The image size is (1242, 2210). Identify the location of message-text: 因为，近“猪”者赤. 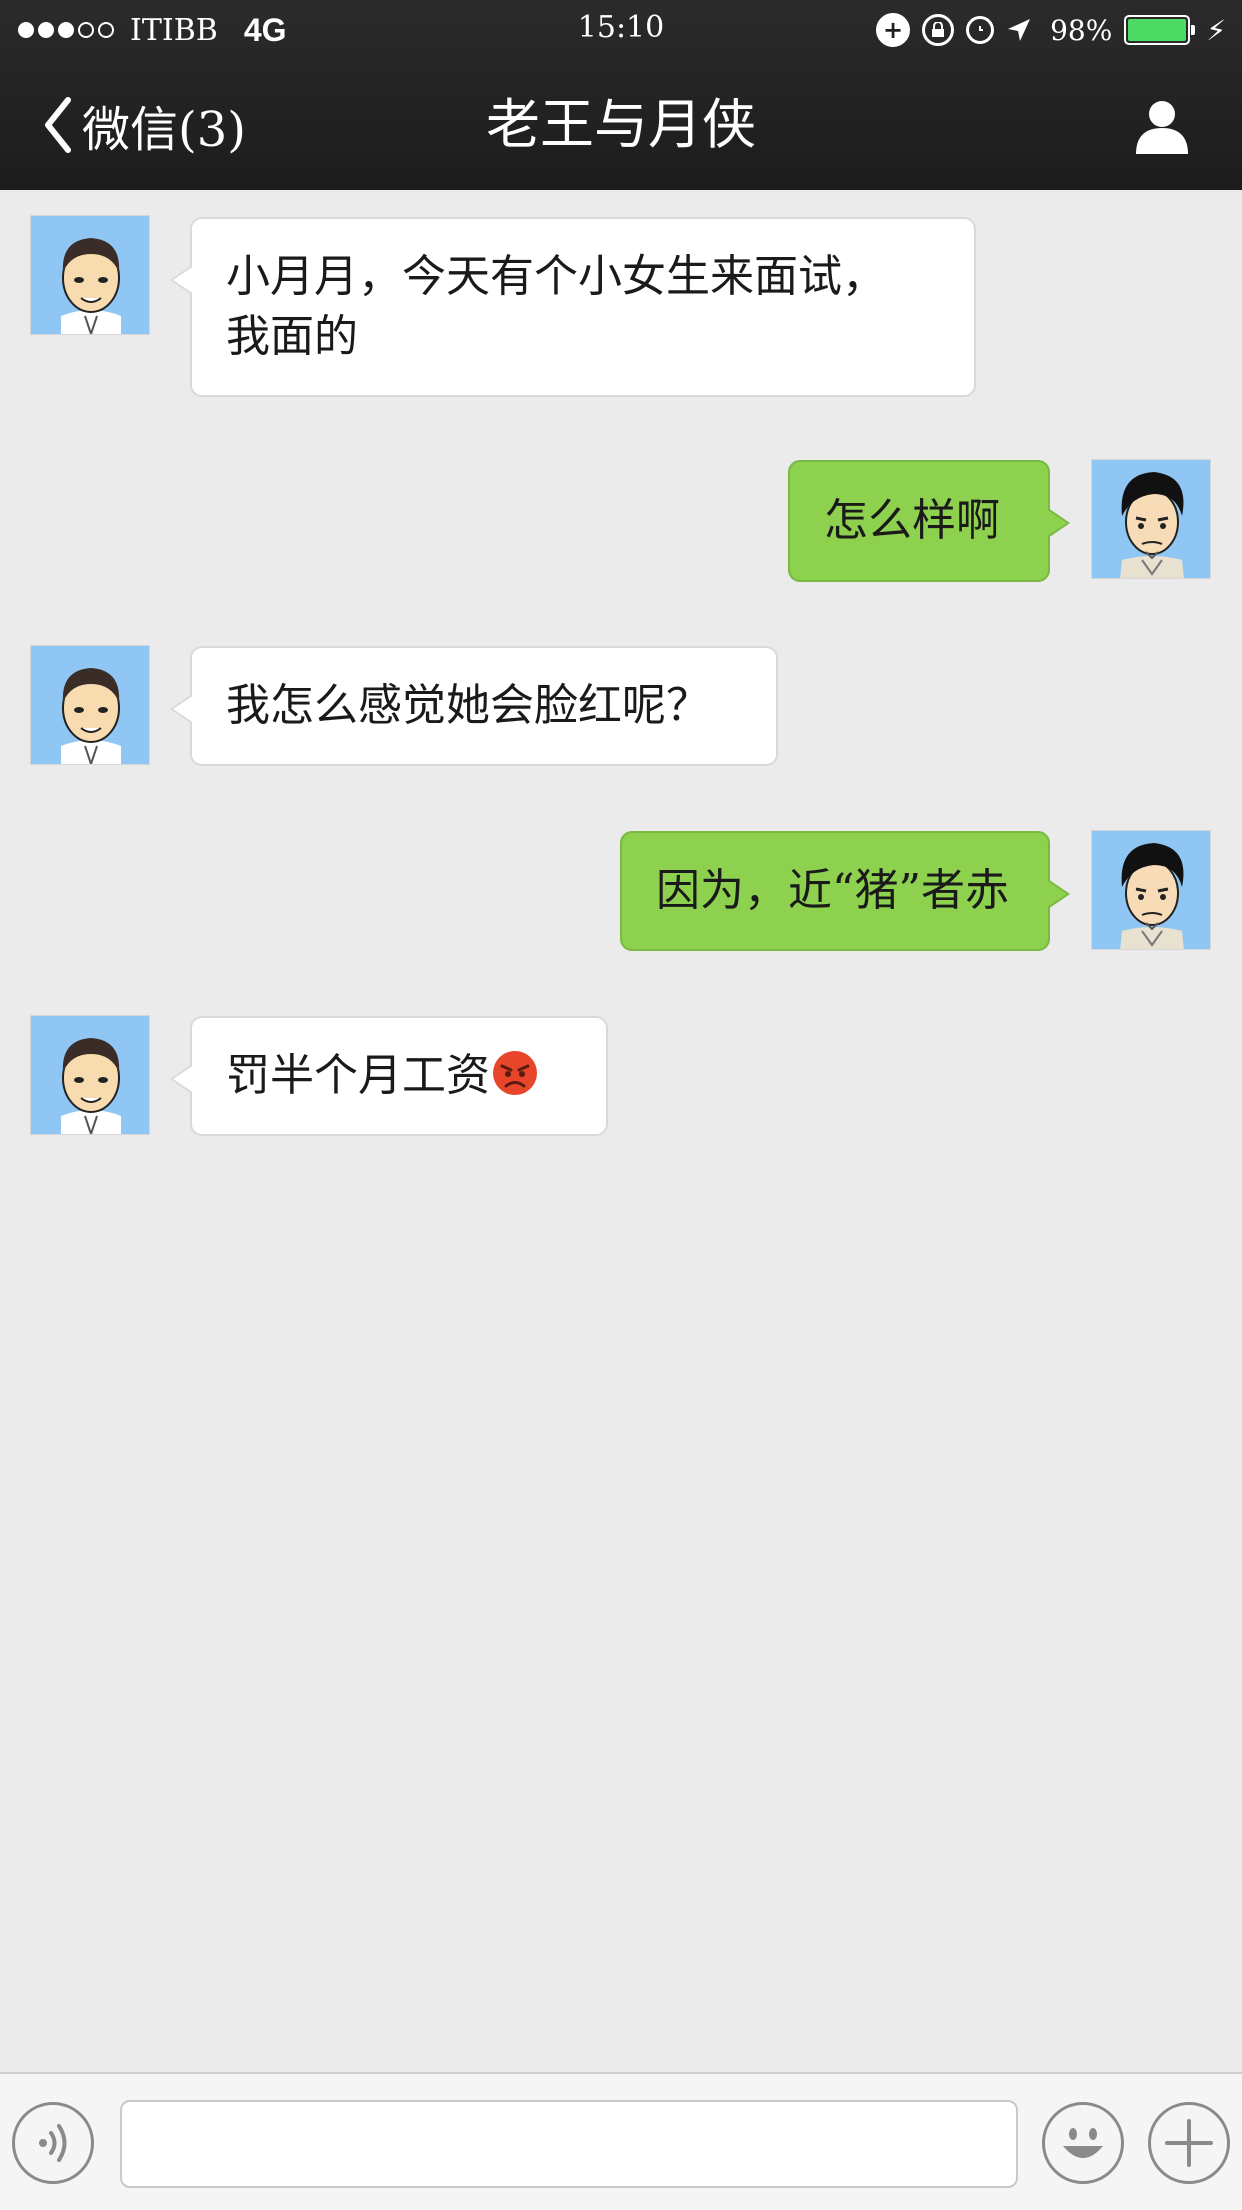
(832, 890).